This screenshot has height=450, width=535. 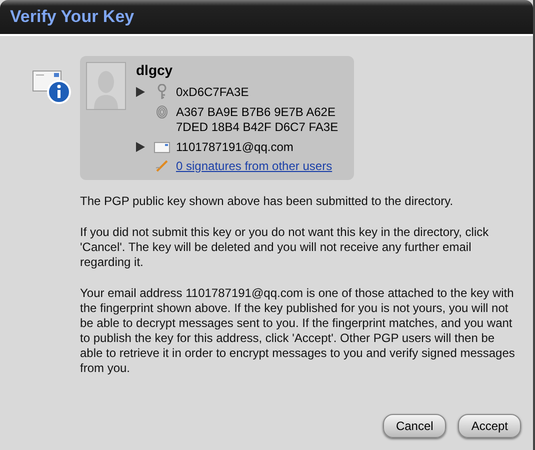 I want to click on signatures-link: 0 signatures from other users, so click(x=254, y=166).